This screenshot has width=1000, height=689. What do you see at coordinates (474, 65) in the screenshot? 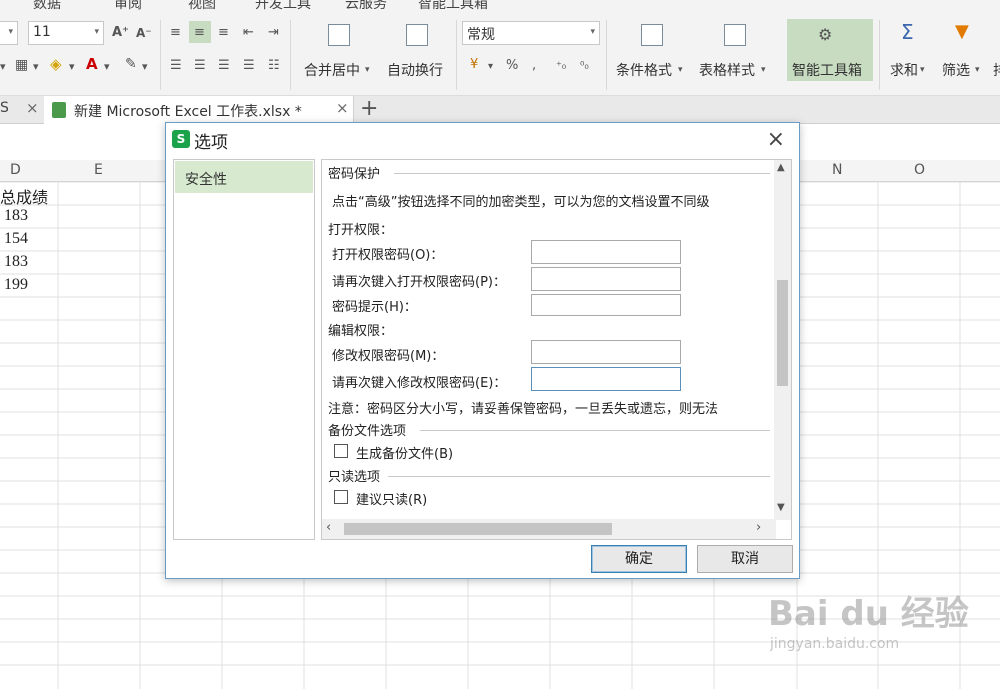
I see `currency-icon: ¥` at bounding box center [474, 65].